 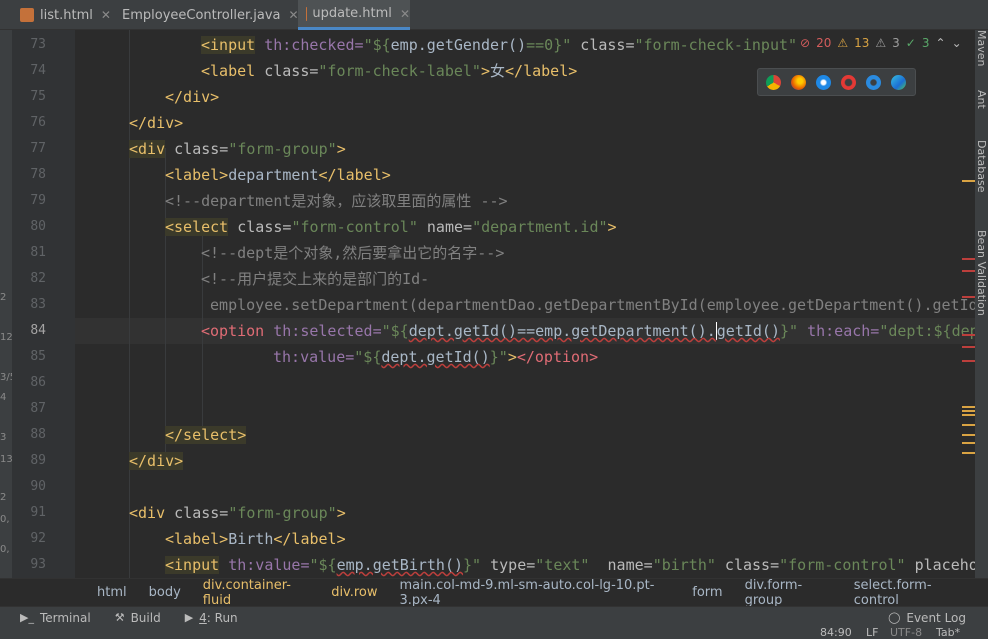 What do you see at coordinates (315, 279) in the screenshot?
I see `code-line-82: <!--用户提交上来的是部门的Id-` at bounding box center [315, 279].